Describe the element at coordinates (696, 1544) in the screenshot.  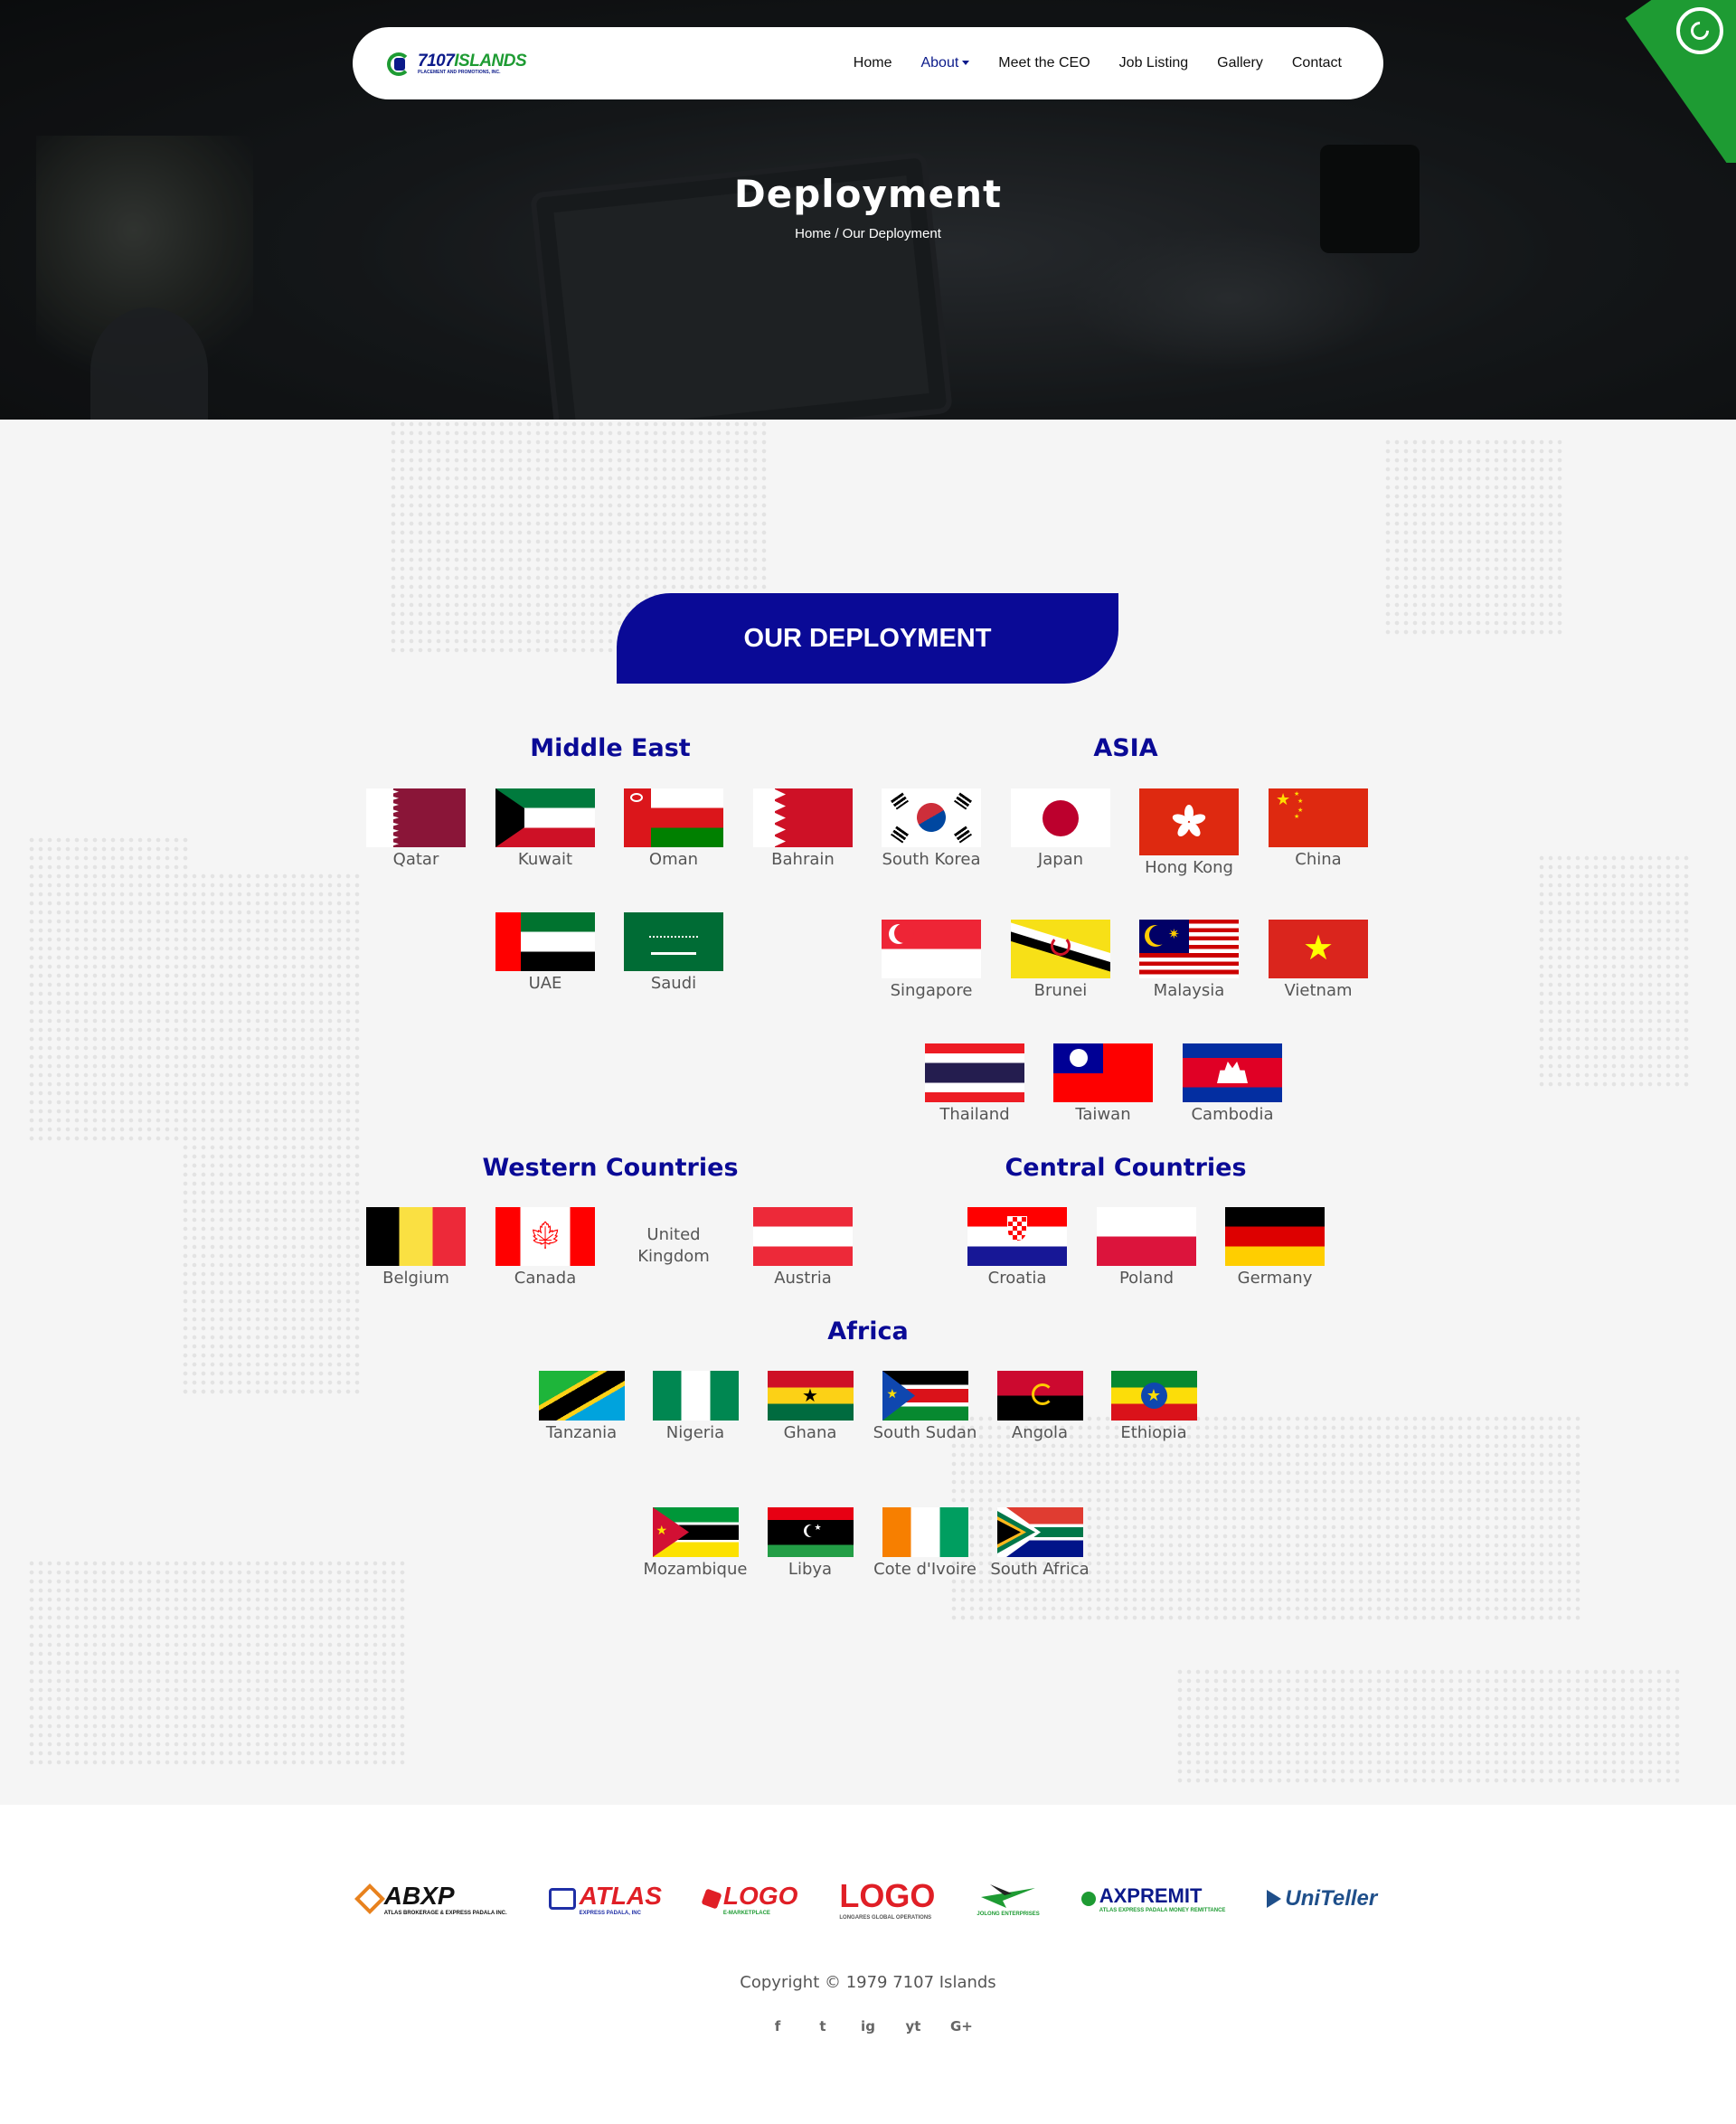
I see `country-mozambique: ★ Mozambique` at that location.